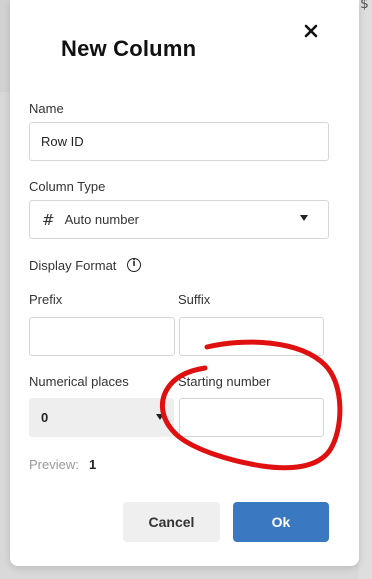 This screenshot has width=372, height=579. What do you see at coordinates (73, 265) in the screenshot?
I see `display-format-label: Display Format` at bounding box center [73, 265].